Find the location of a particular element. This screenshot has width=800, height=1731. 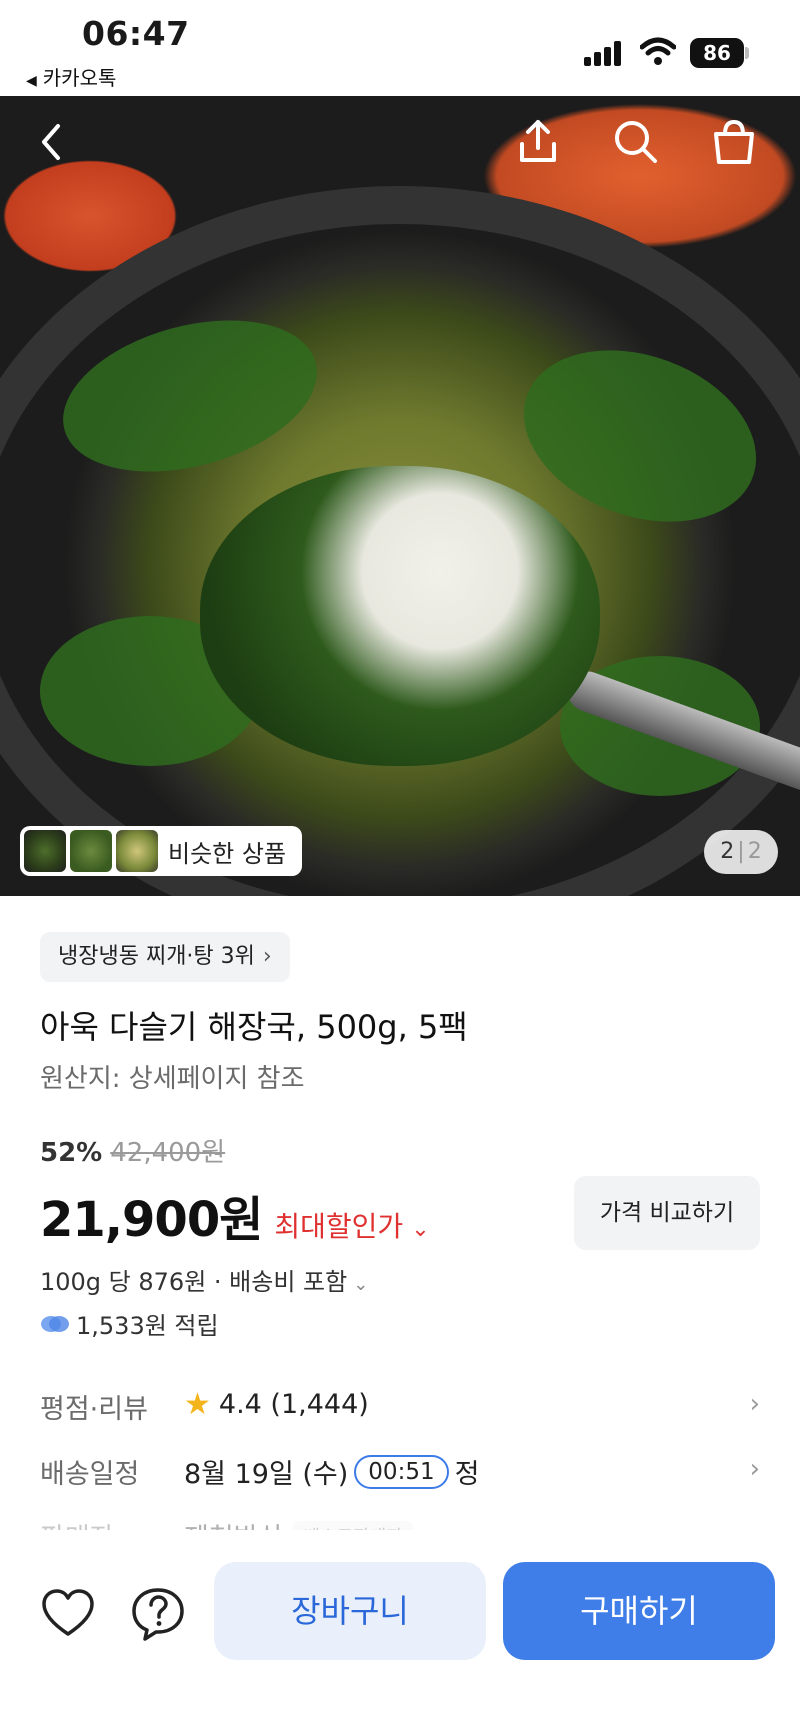

rating-label: 평점·리뷰 is located at coordinates (94, 1409).